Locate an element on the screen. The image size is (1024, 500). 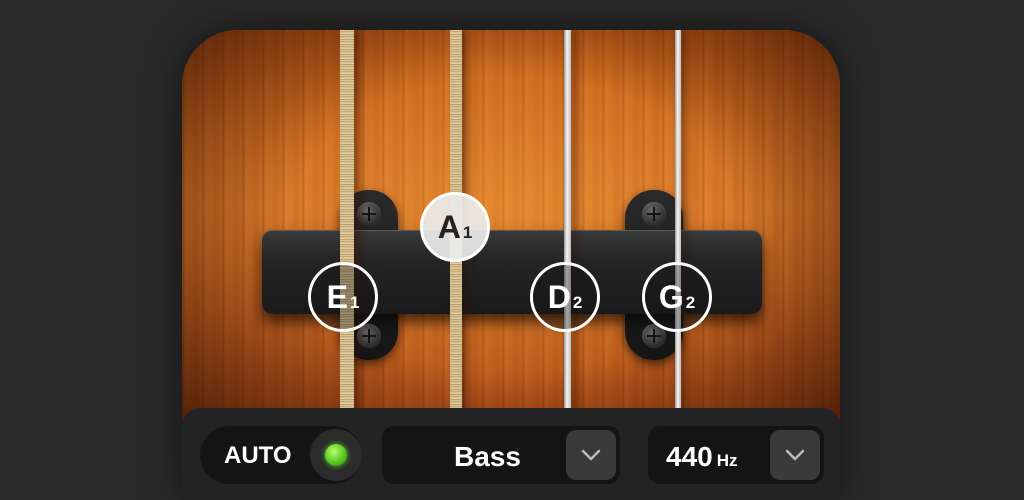
note-letter: A is located at coordinates (449, 226).